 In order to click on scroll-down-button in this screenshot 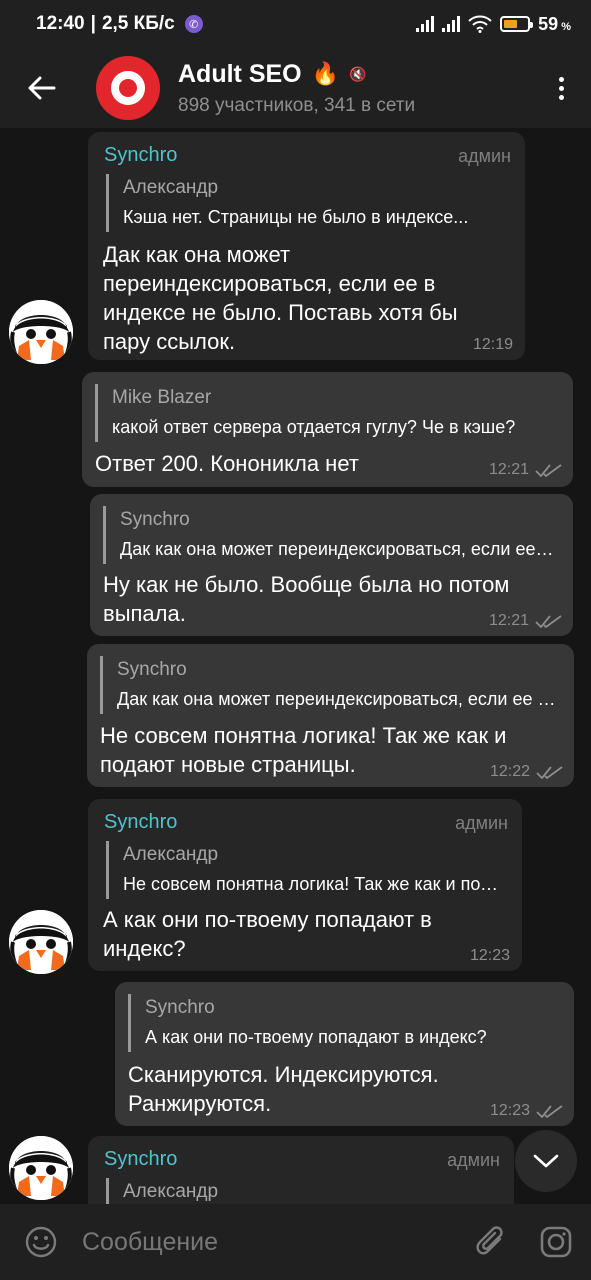, I will do `click(546, 1161)`.